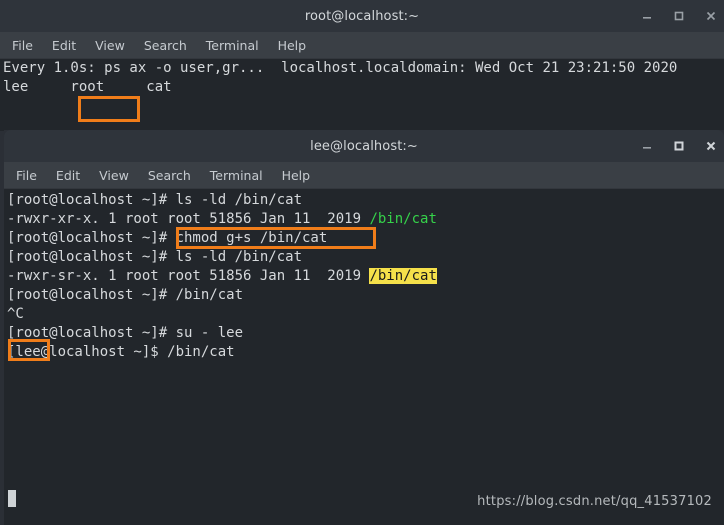 The image size is (724, 525). I want to click on terminal-line: [root@localhost ~]# /bin/cat, so click(125, 295).